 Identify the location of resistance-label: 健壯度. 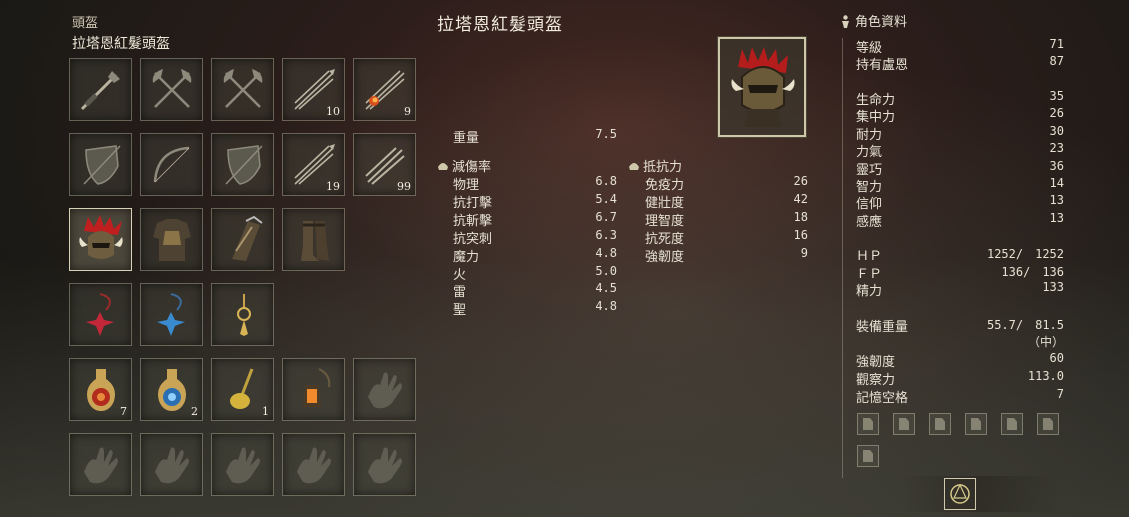
(665, 203).